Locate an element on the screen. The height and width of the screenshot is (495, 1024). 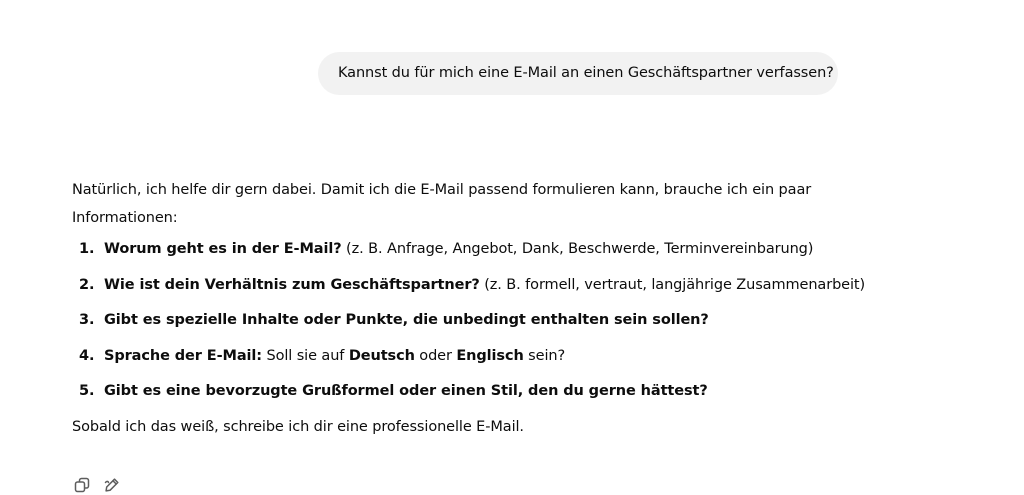
list-number: 5. is located at coordinates (87, 391).